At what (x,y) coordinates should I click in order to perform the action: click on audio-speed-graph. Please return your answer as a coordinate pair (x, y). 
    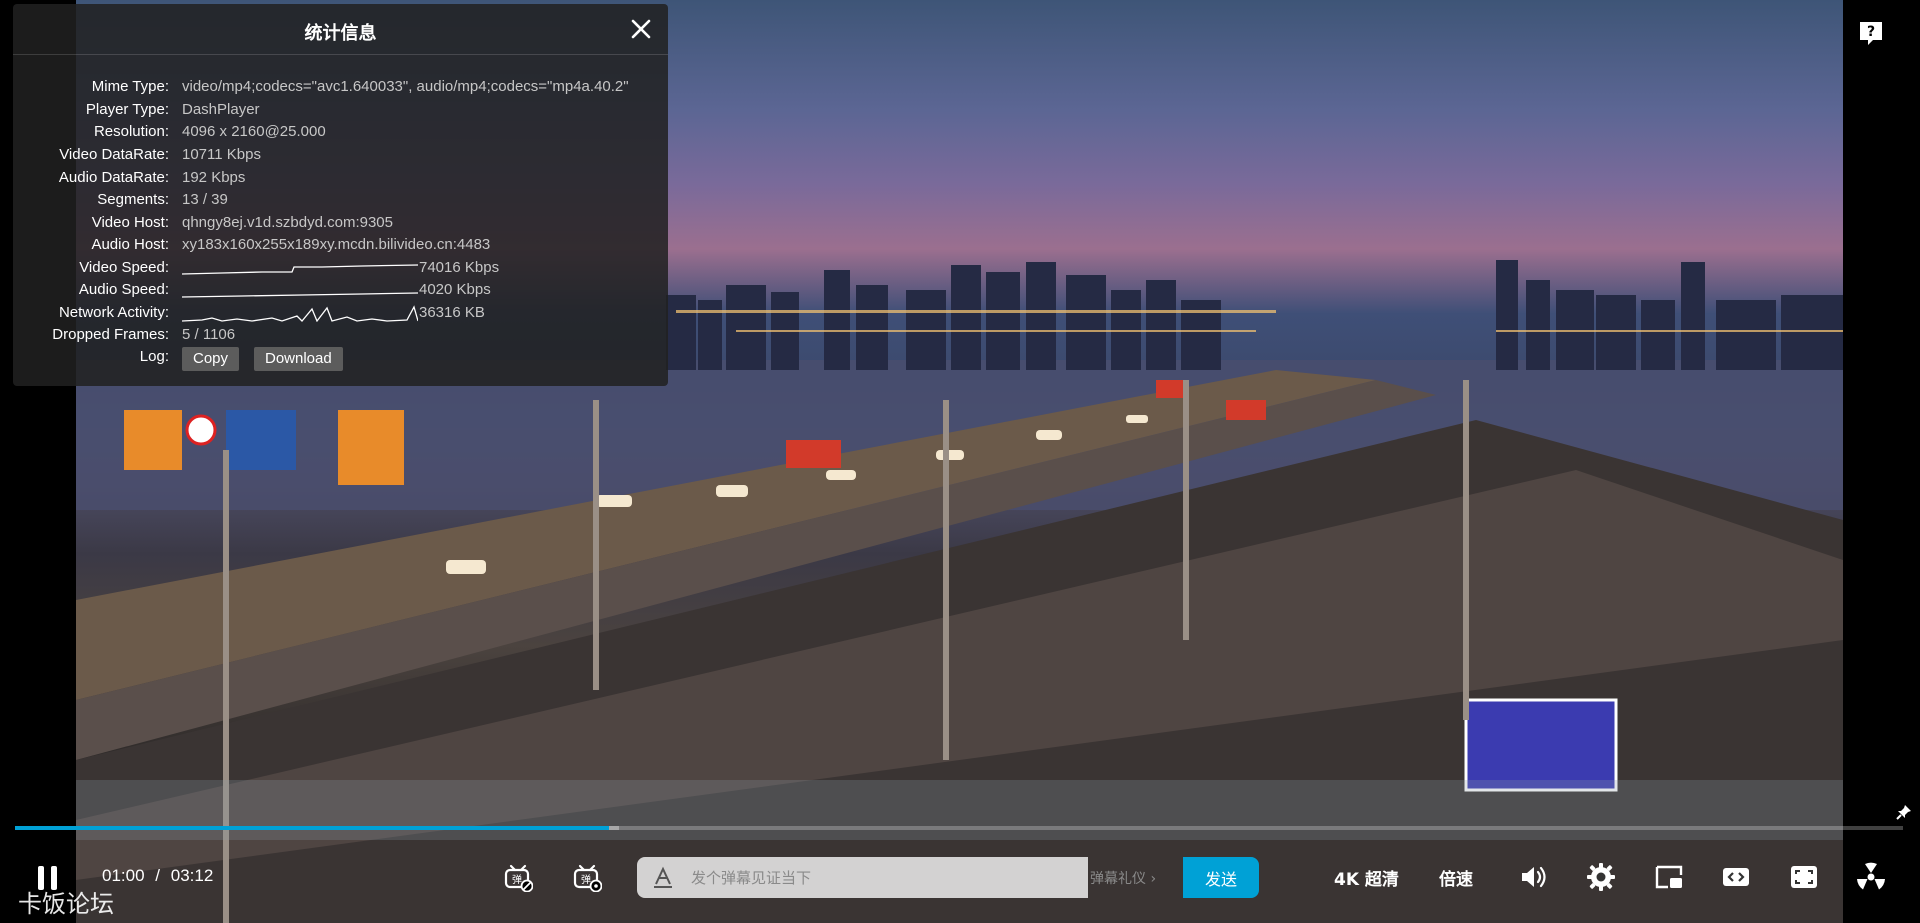
    Looking at the image, I should click on (300, 295).